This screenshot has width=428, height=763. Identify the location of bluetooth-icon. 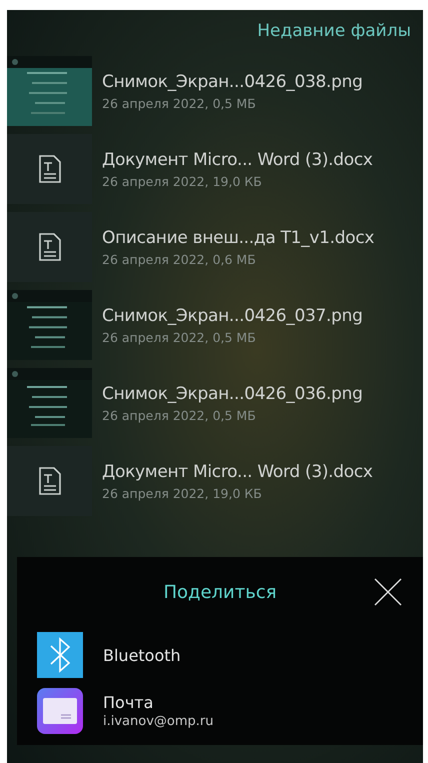
(60, 655).